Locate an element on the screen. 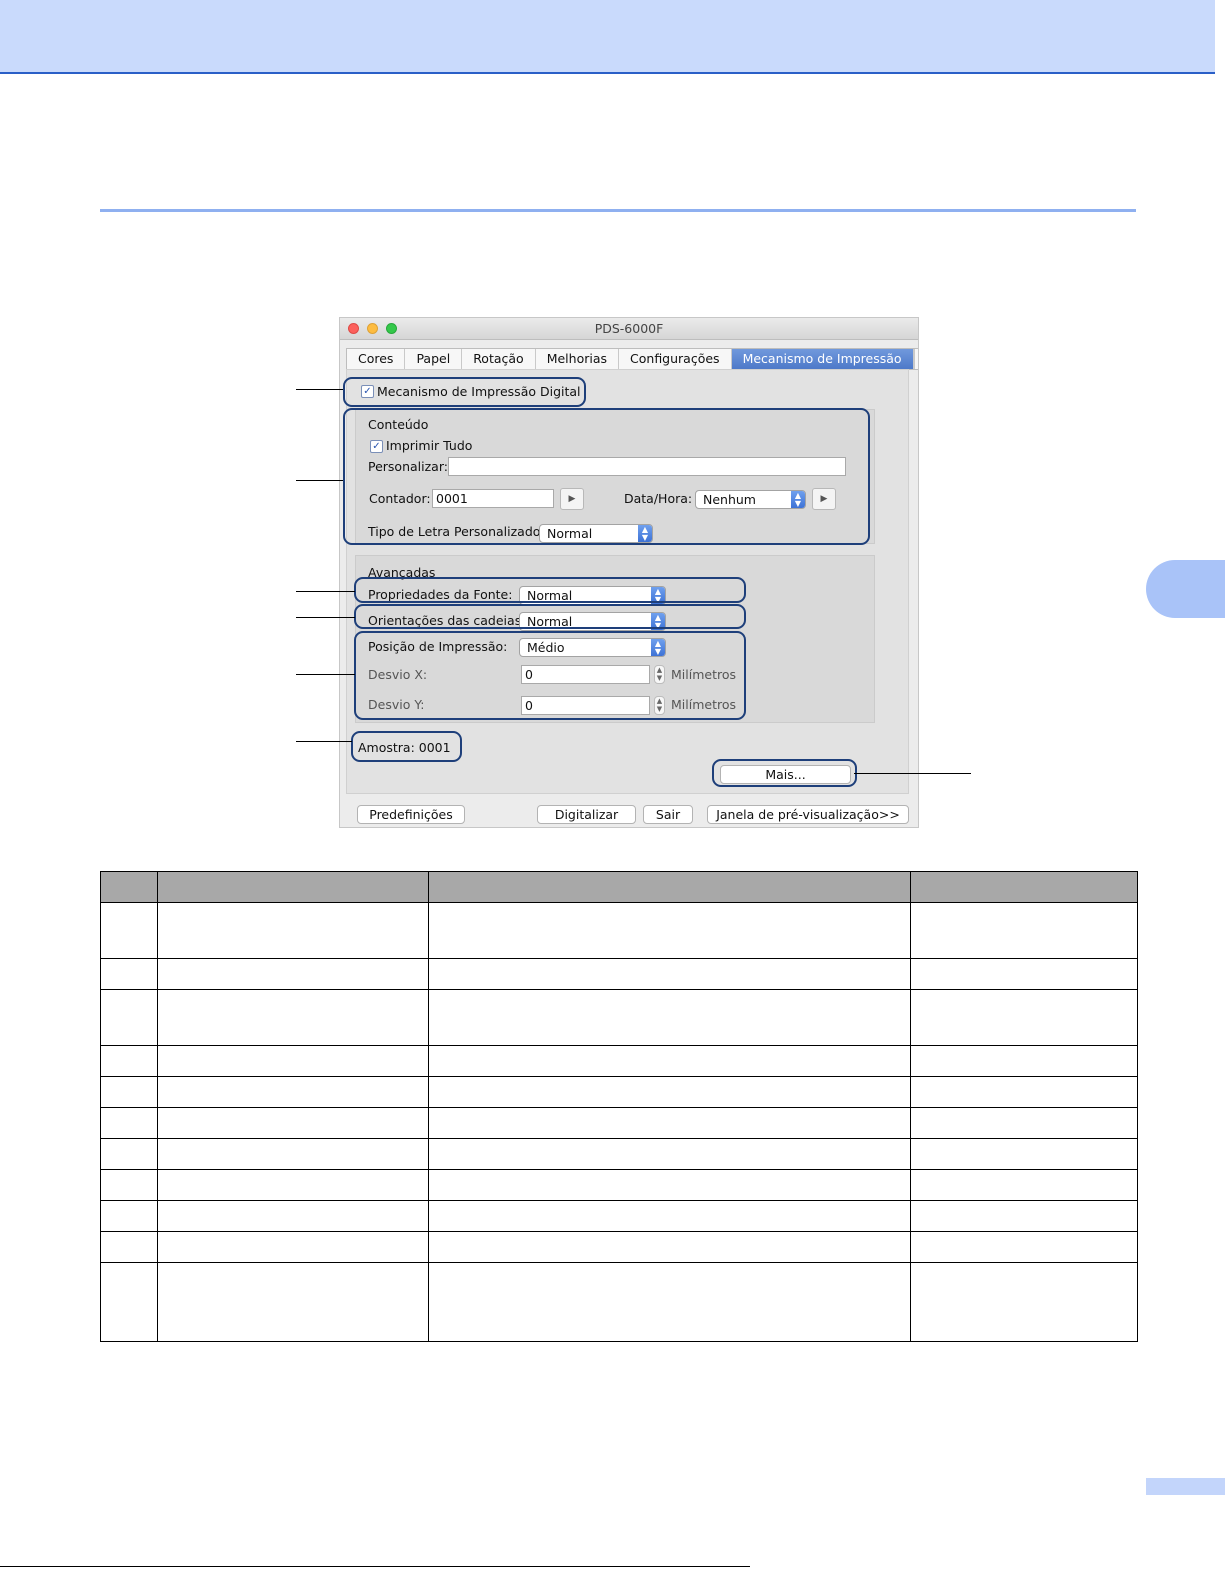 Image resolution: width=1225 pixels, height=1581 pixels. table-header-row is located at coordinates (619, 887).